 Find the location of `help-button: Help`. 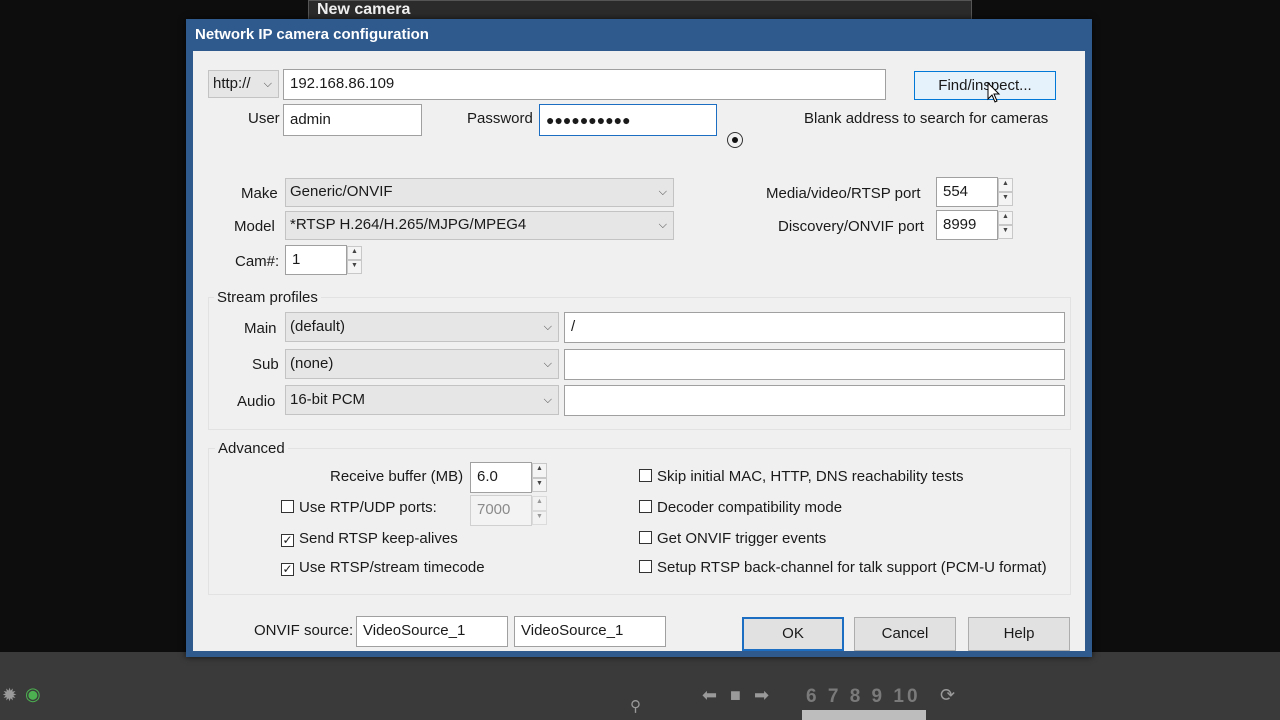

help-button: Help is located at coordinates (1019, 634).